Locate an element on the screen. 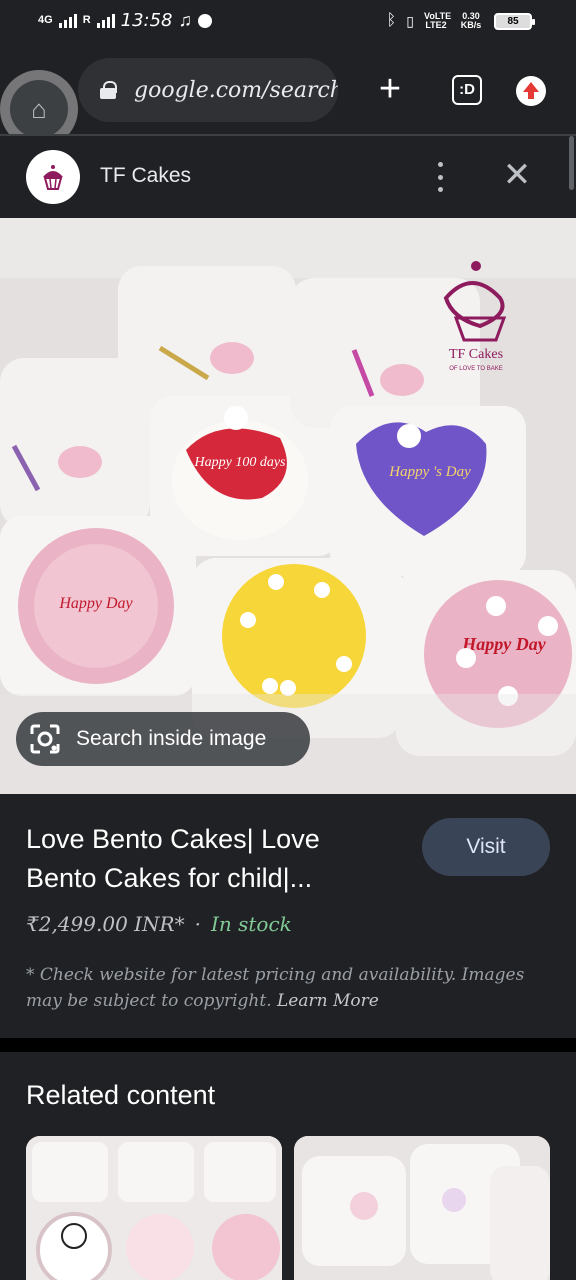  address-bar: google.com/search is located at coordinates (208, 90).